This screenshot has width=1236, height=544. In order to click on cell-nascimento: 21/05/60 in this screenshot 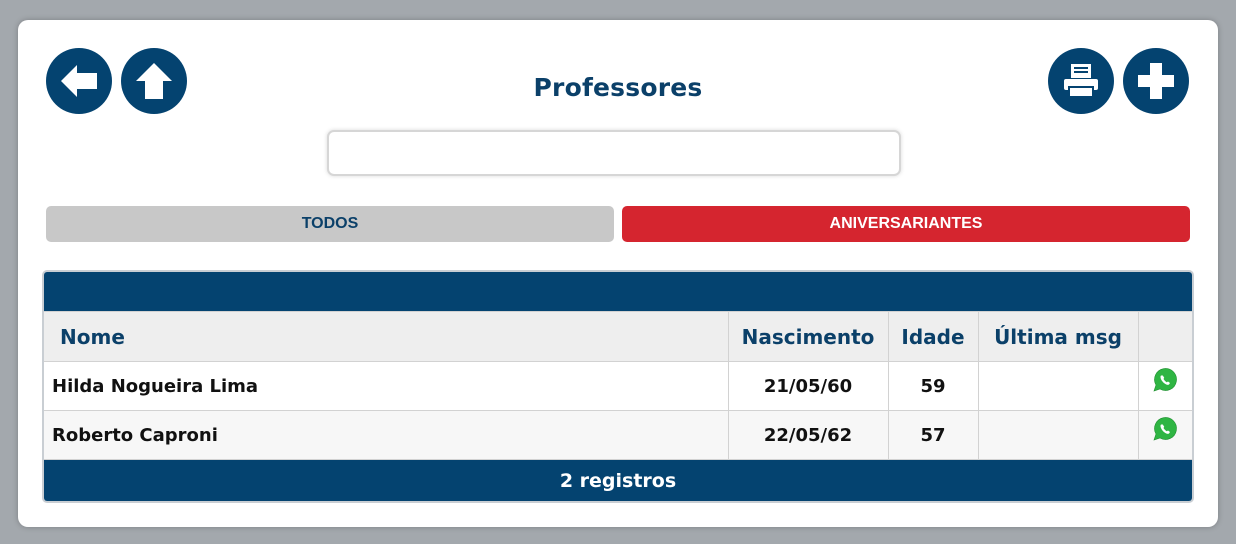, I will do `click(808, 386)`.